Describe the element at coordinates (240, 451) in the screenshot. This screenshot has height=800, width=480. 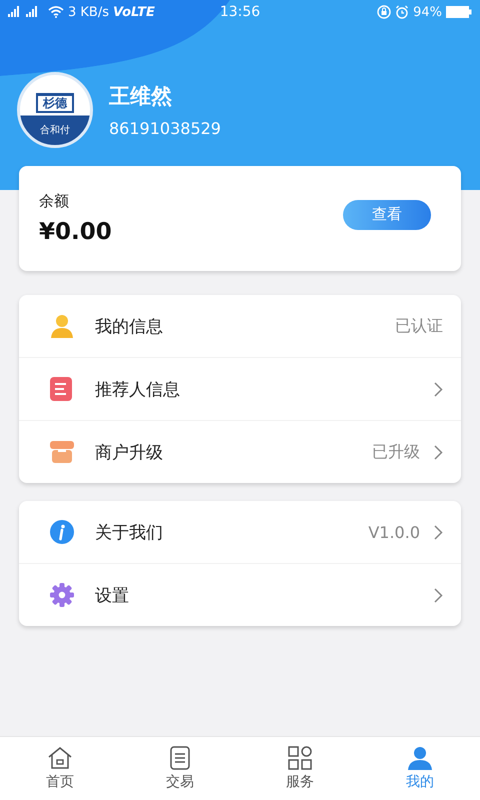
I see `menu-item: 商户升级 已升级` at that location.